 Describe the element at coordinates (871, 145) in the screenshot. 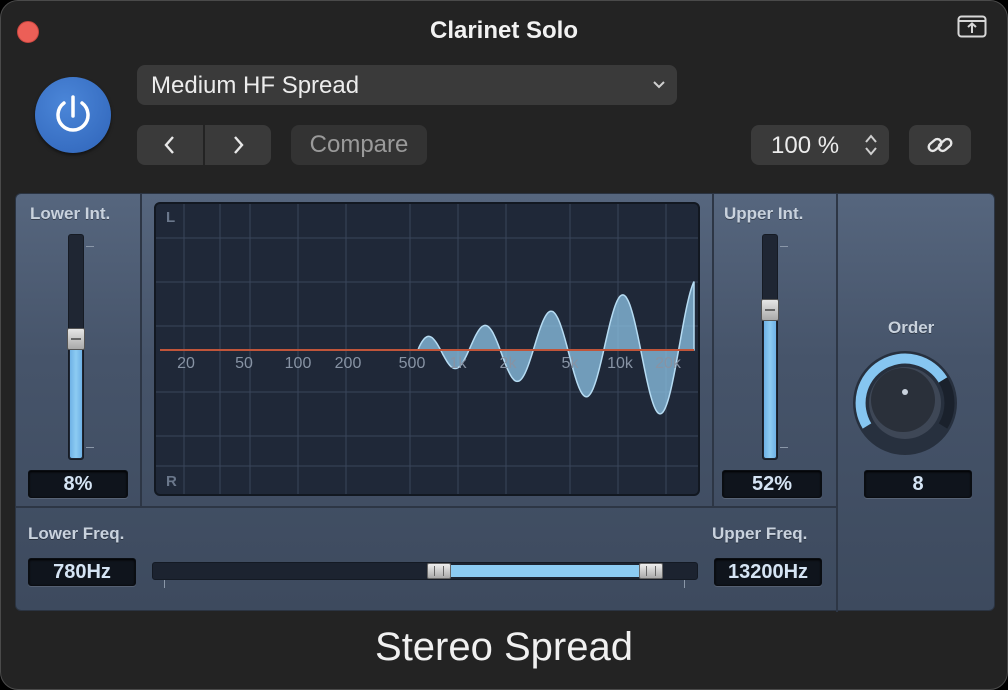

I see `stepper-icon` at that location.